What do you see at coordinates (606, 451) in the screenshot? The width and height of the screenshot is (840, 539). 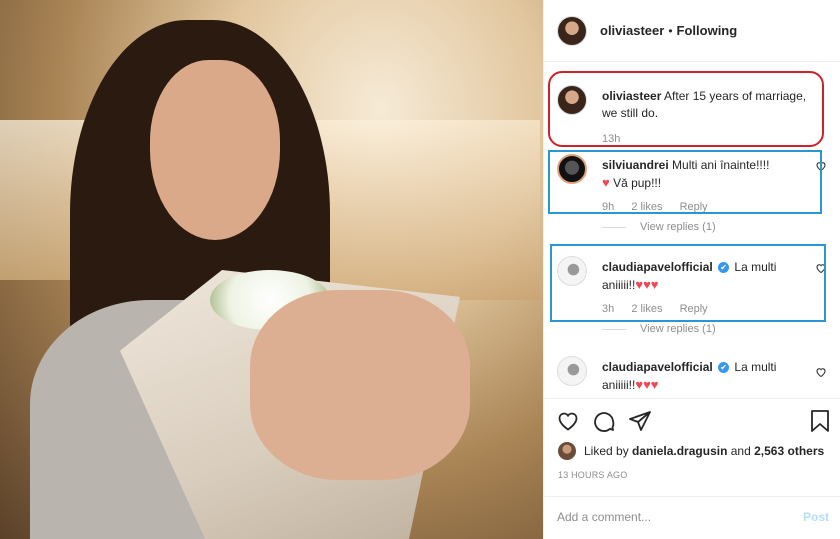 I see `likes-prefix: Liked by` at bounding box center [606, 451].